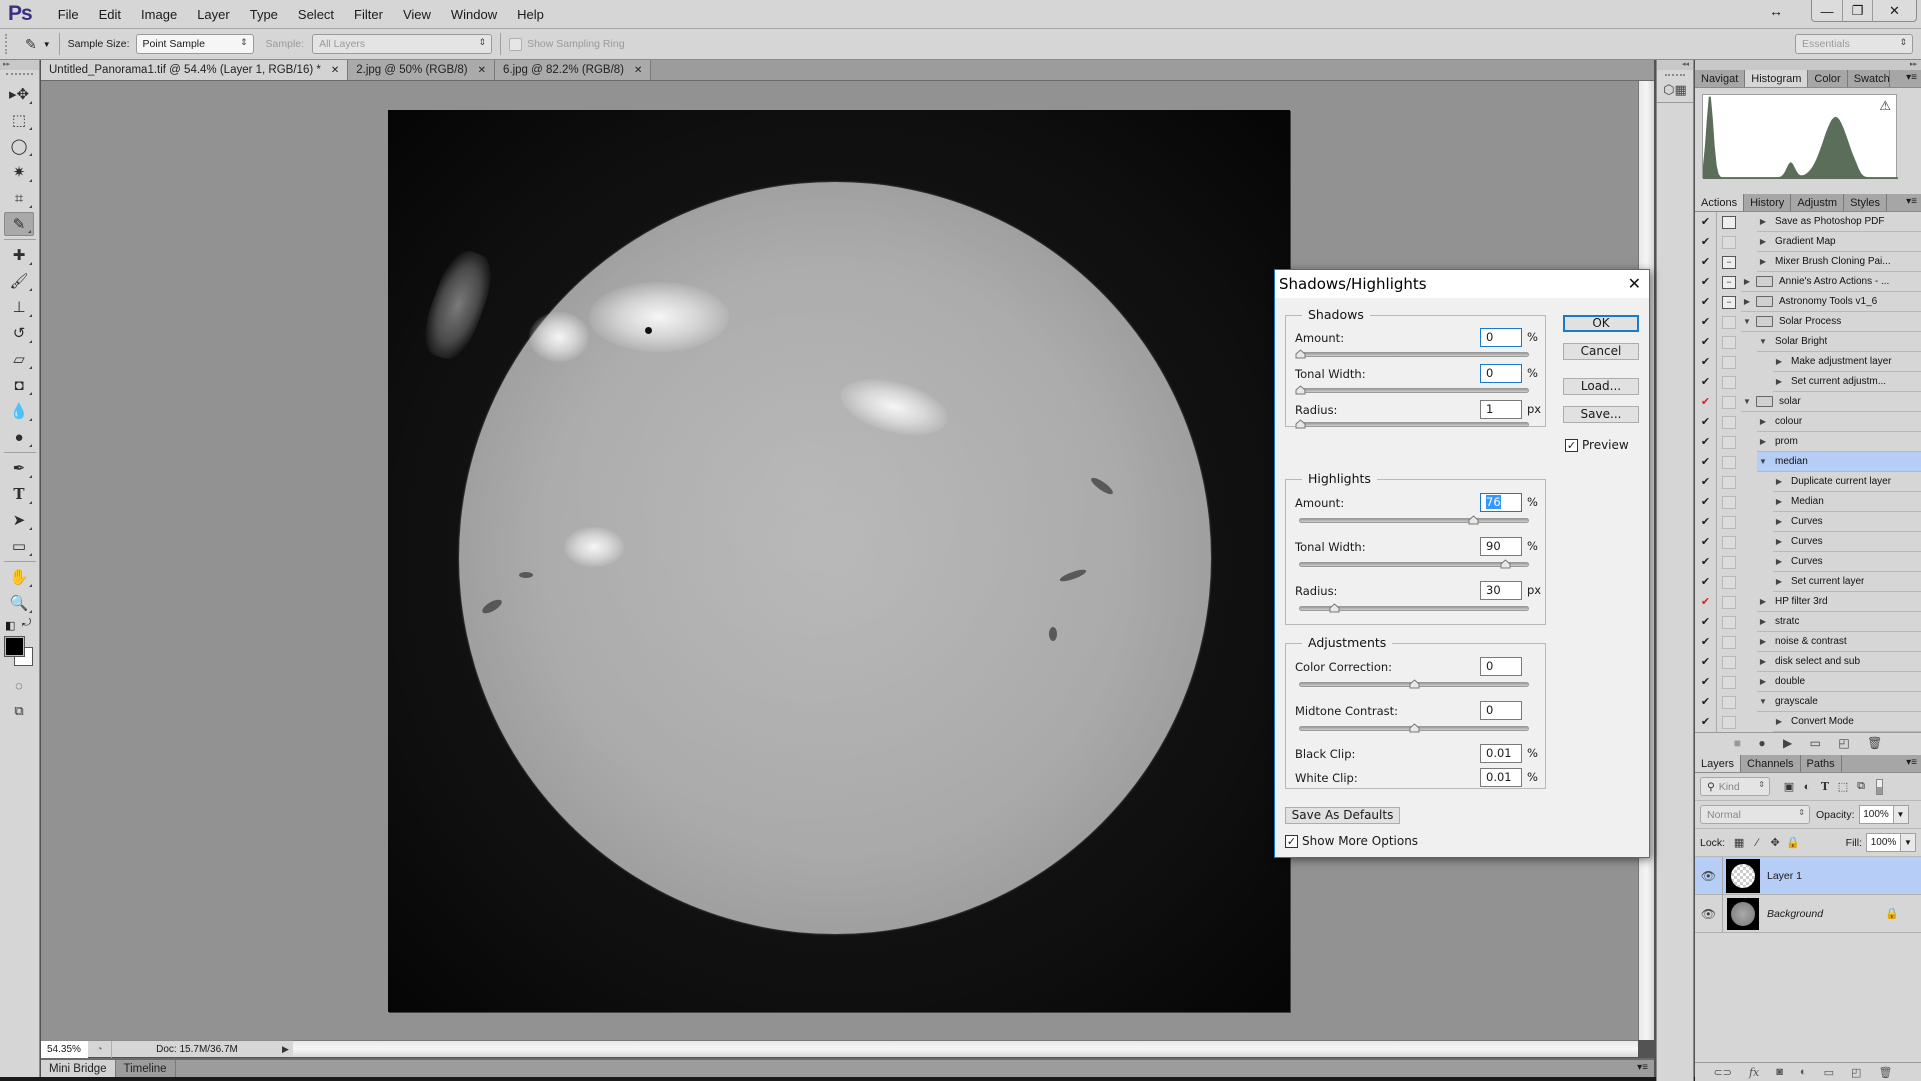  What do you see at coordinates (1793, 842) in the screenshot?
I see `lock-all-icon: 🔒` at bounding box center [1793, 842].